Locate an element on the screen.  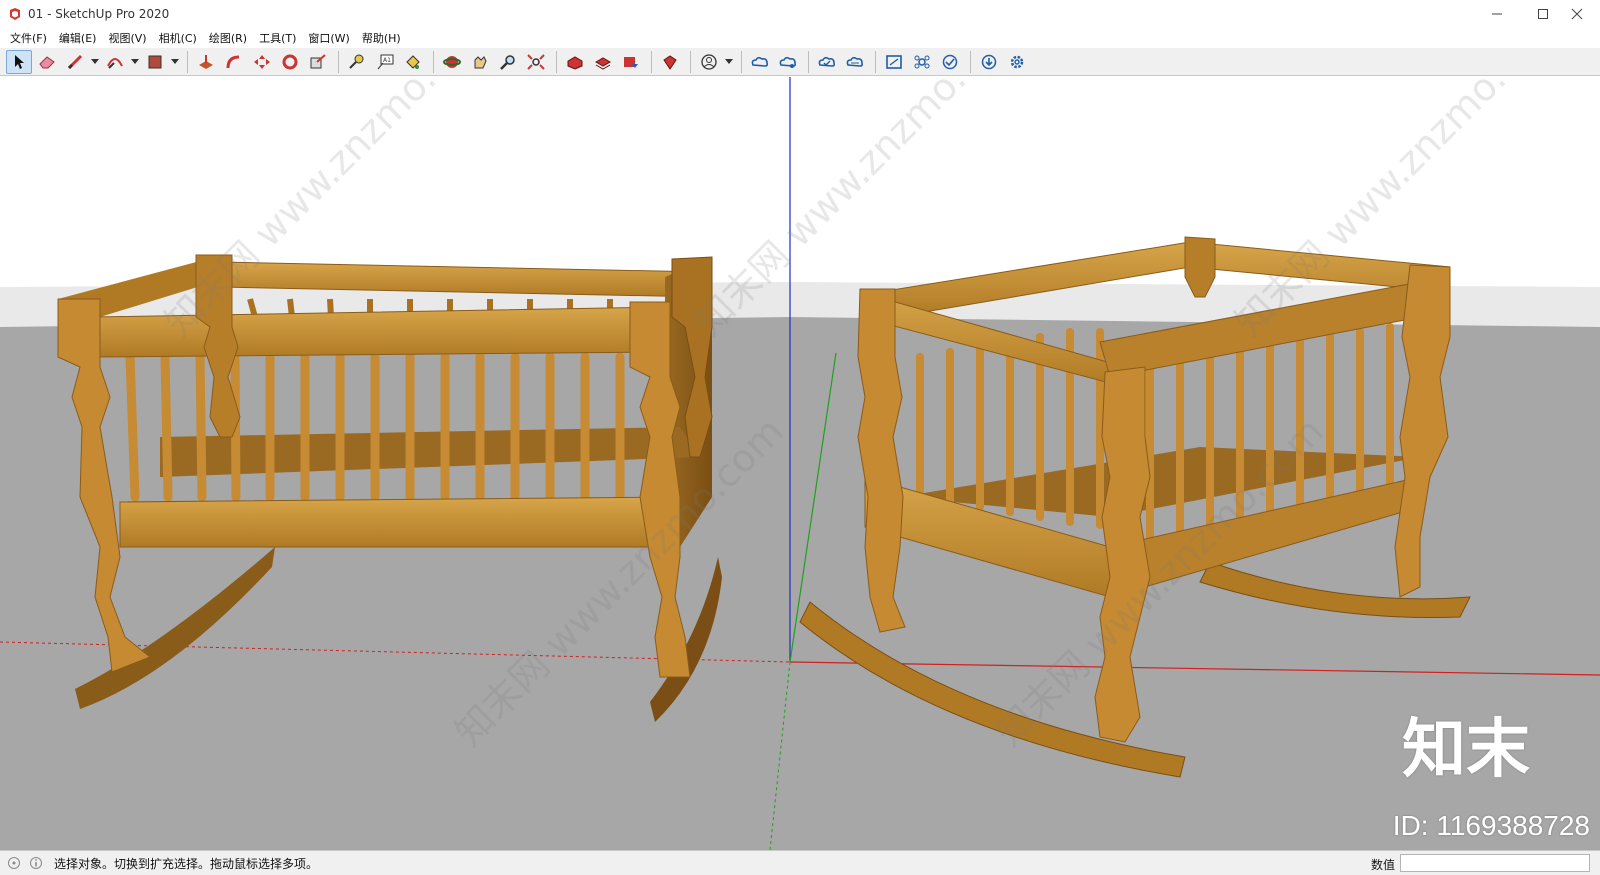
follow-me-tool-icon is located at coordinates (234, 62).